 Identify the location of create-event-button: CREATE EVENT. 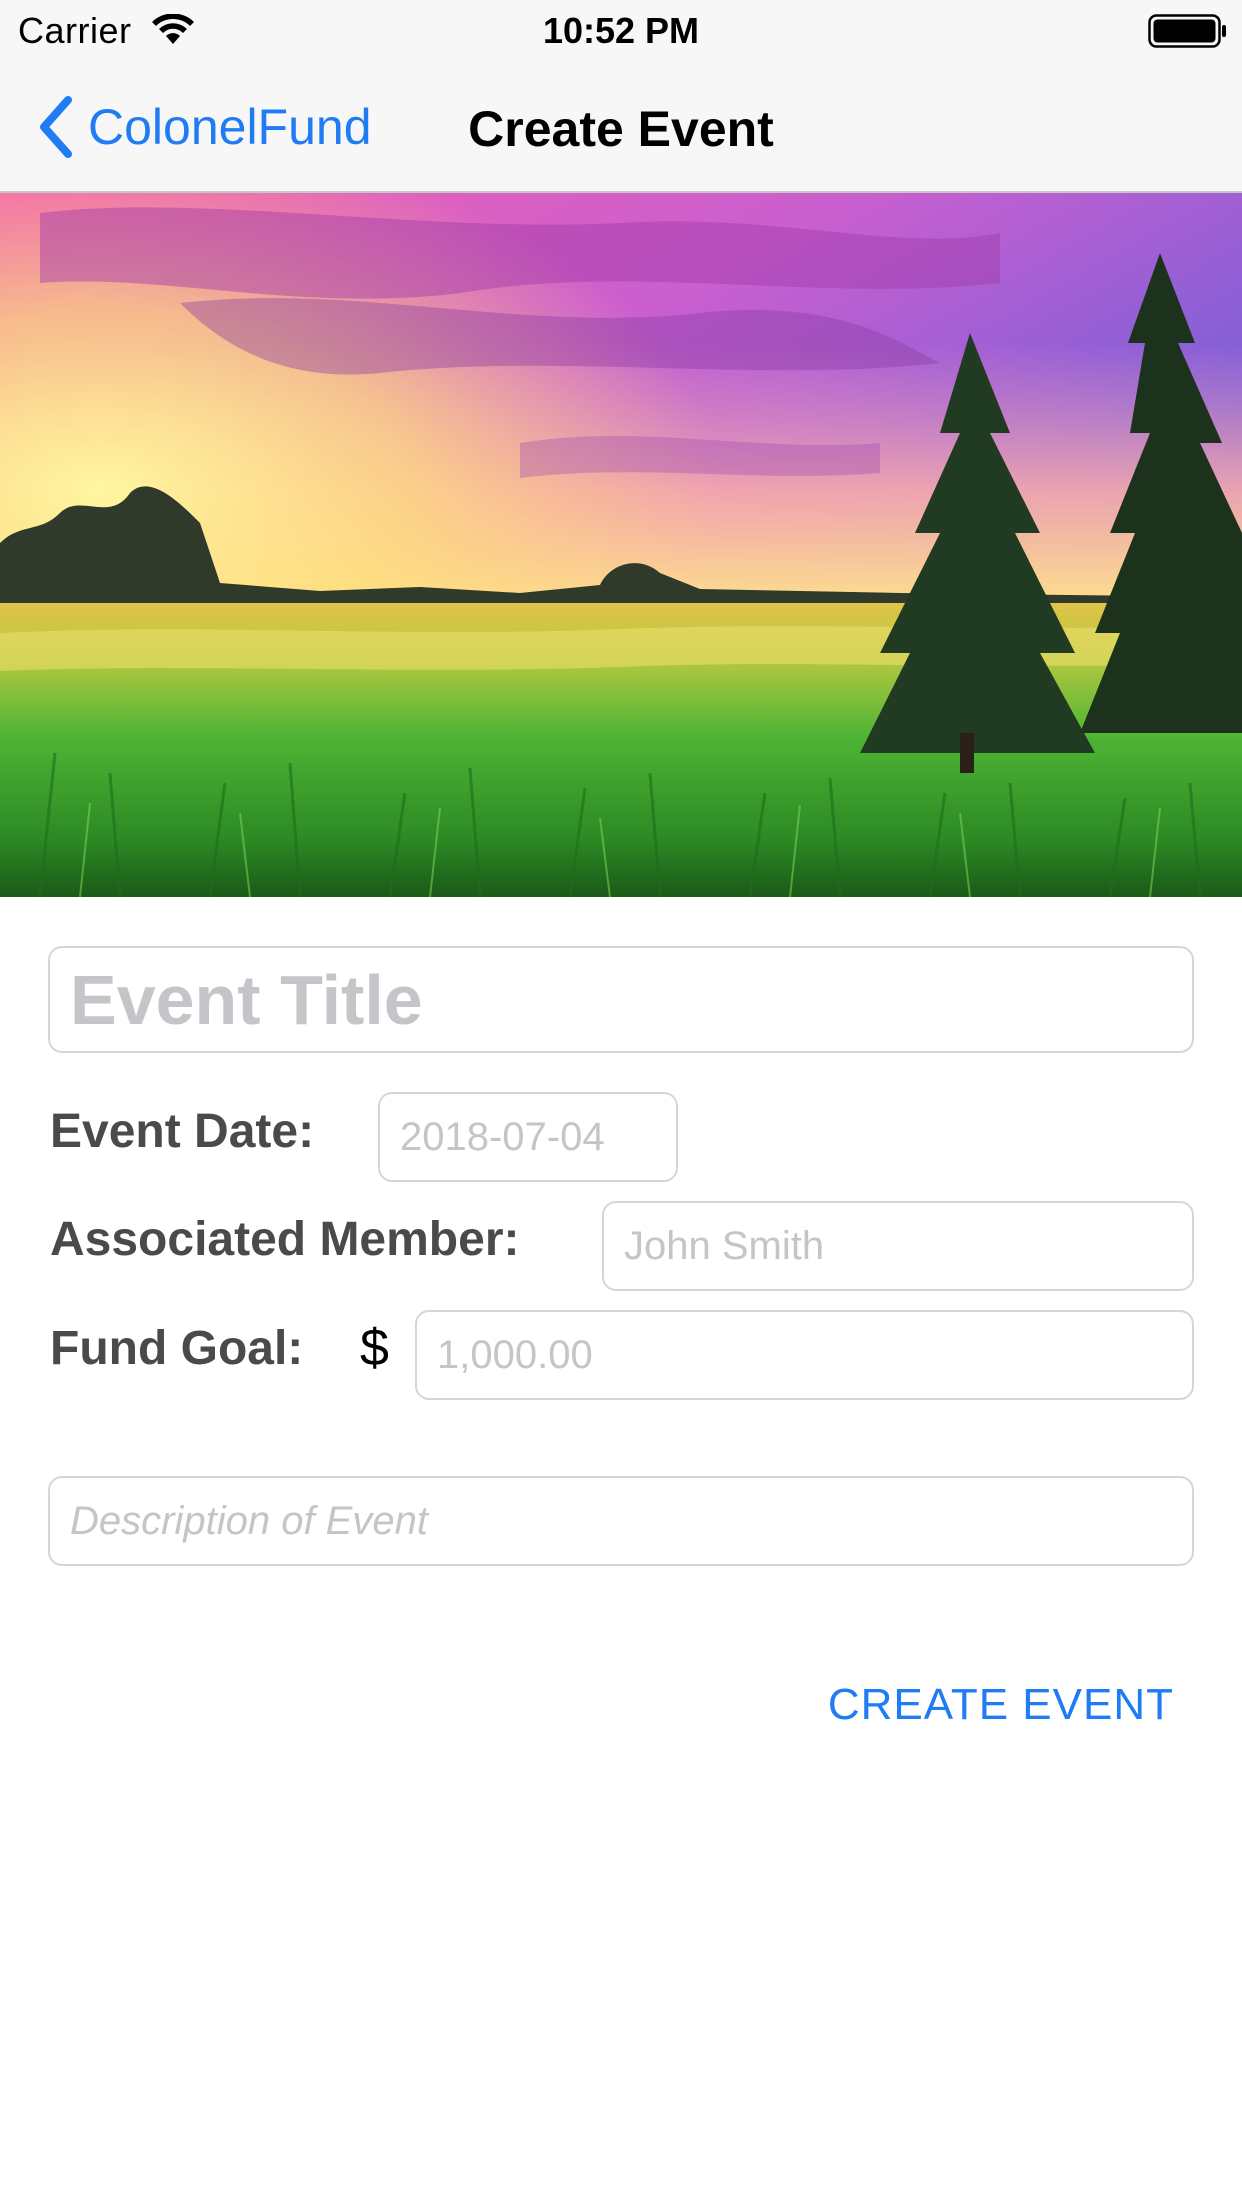
(987, 1705).